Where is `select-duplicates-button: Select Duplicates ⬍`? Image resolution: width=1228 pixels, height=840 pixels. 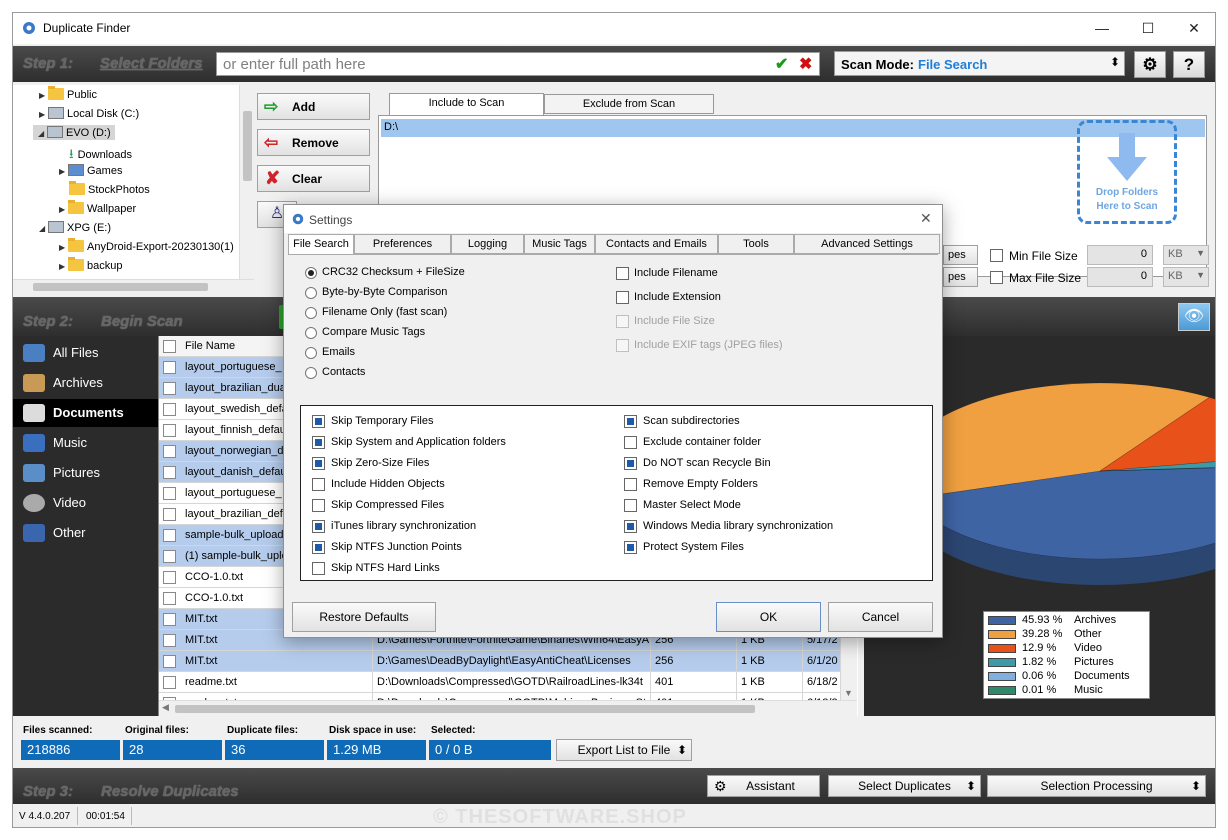
select-duplicates-button: Select Duplicates ⬍ is located at coordinates (904, 786).